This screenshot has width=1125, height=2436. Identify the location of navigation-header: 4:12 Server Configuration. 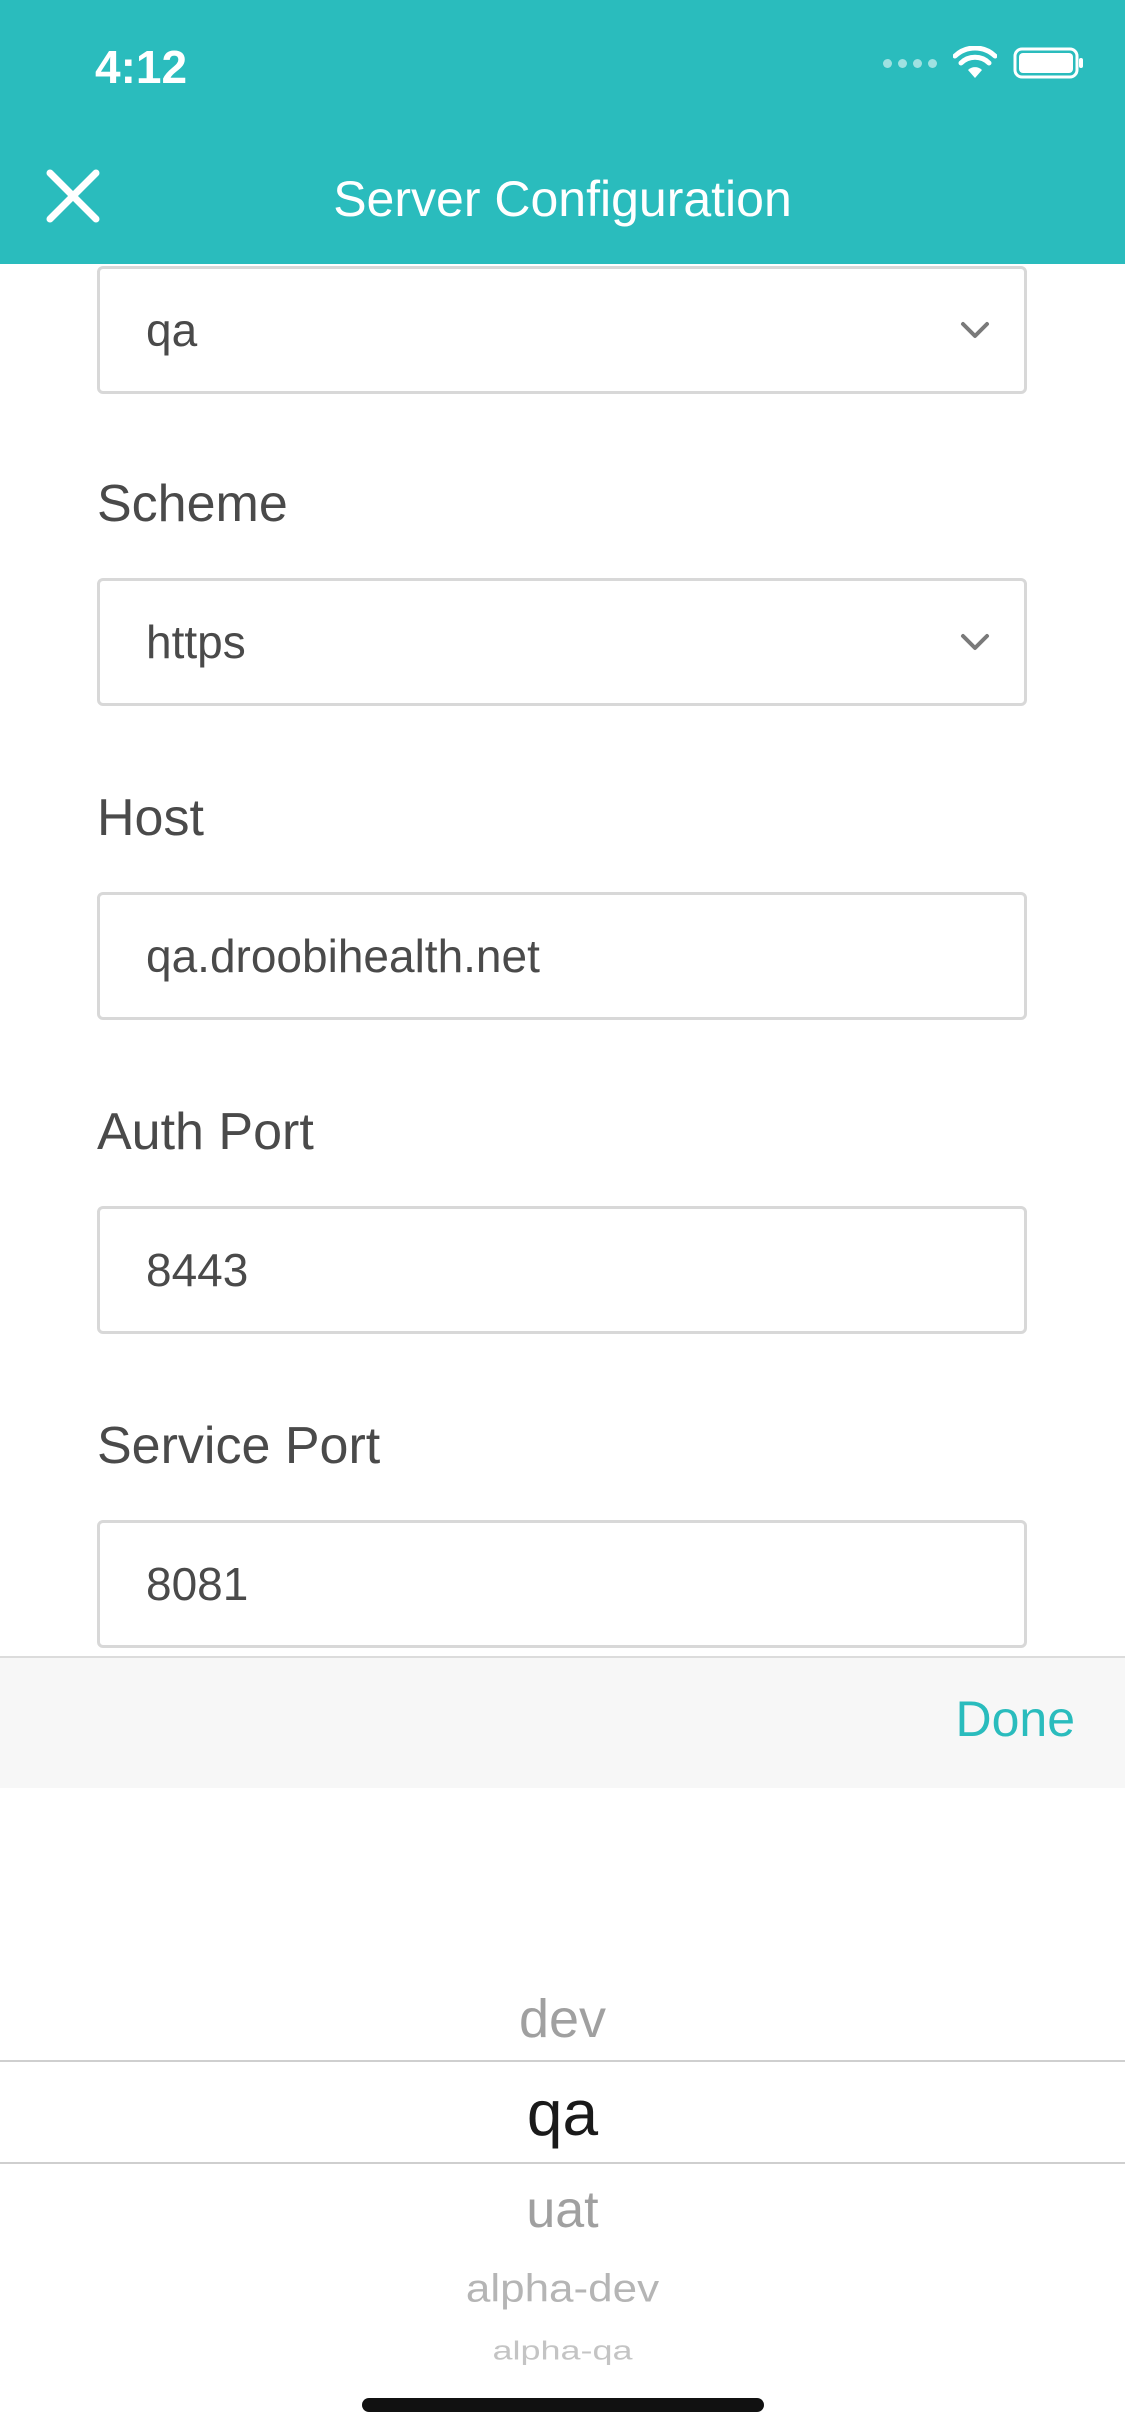
(562, 132).